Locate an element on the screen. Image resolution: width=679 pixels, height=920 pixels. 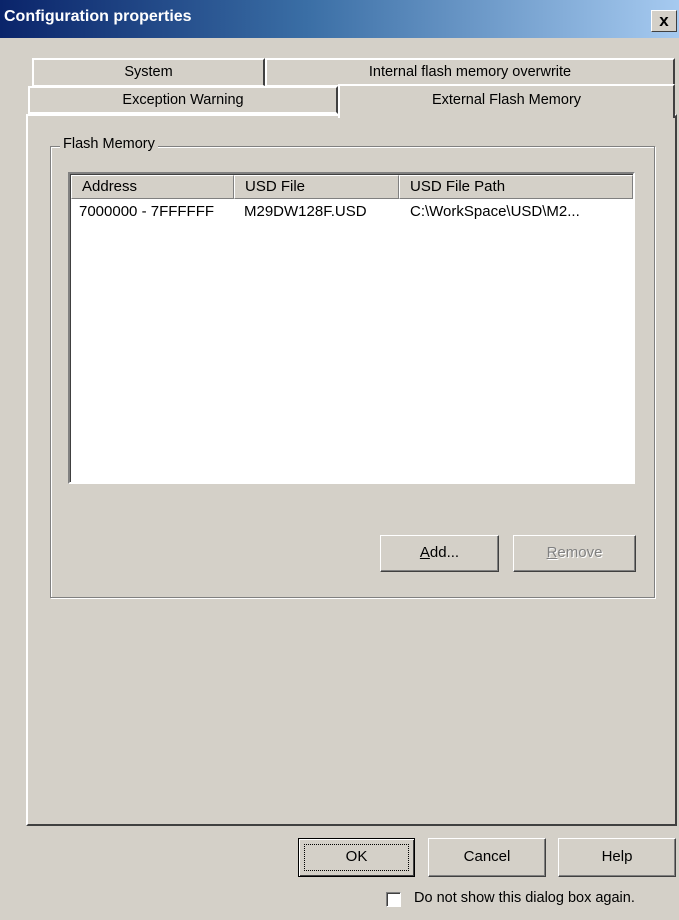
tab-system: System is located at coordinates (148, 72).